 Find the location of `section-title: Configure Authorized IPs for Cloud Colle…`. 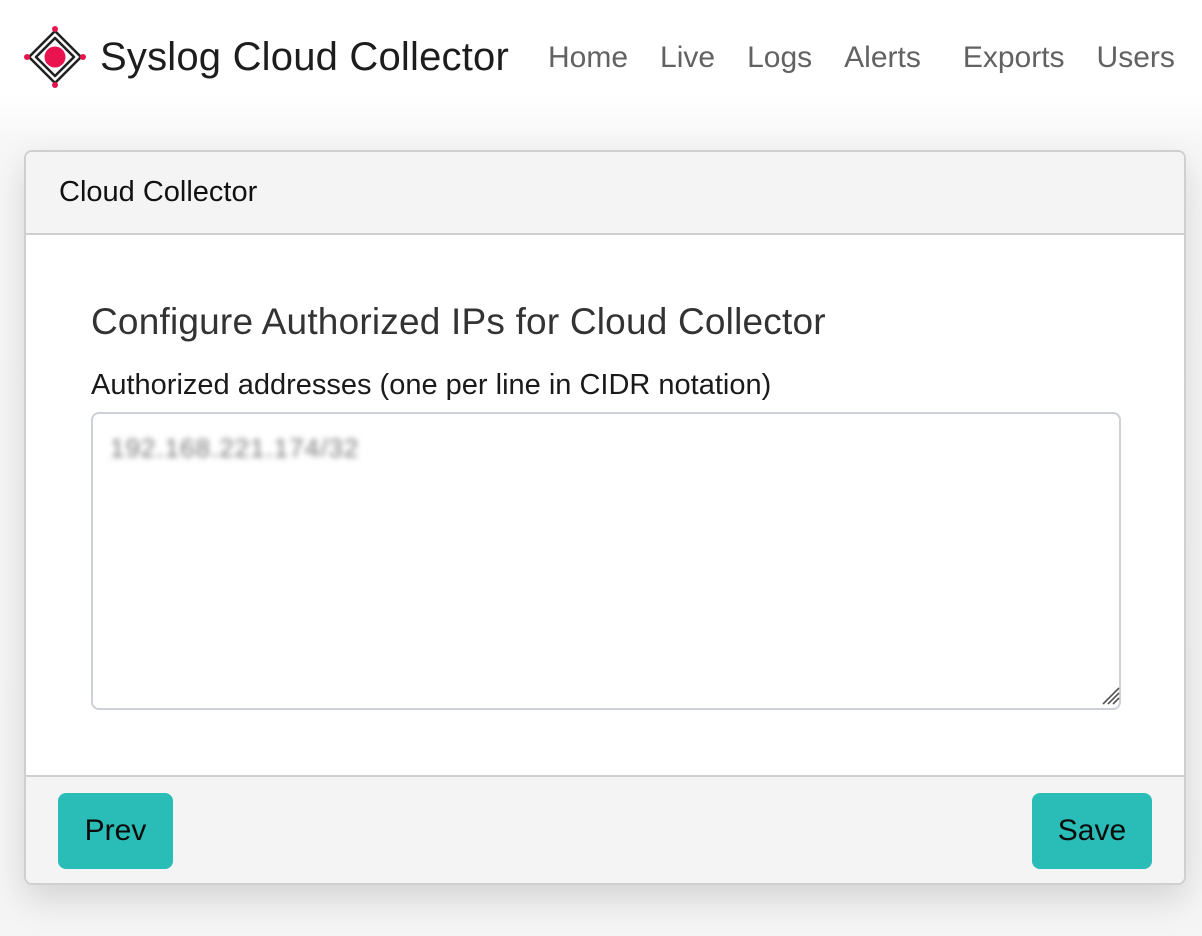

section-title: Configure Authorized IPs for Cloud Colle… is located at coordinates (458, 321).